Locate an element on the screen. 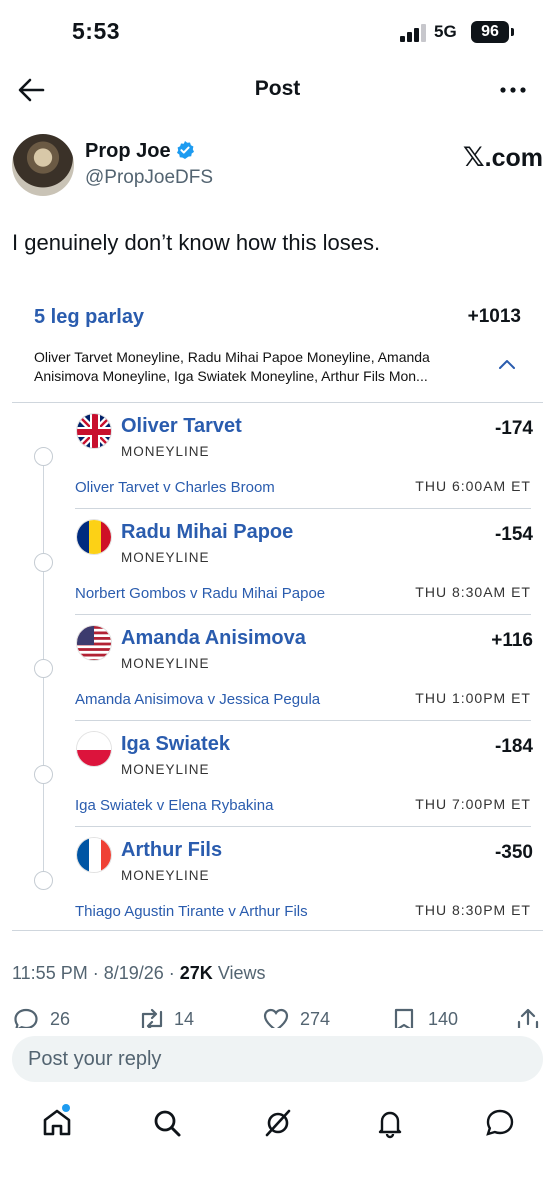  share-action is located at coordinates (529, 1016).